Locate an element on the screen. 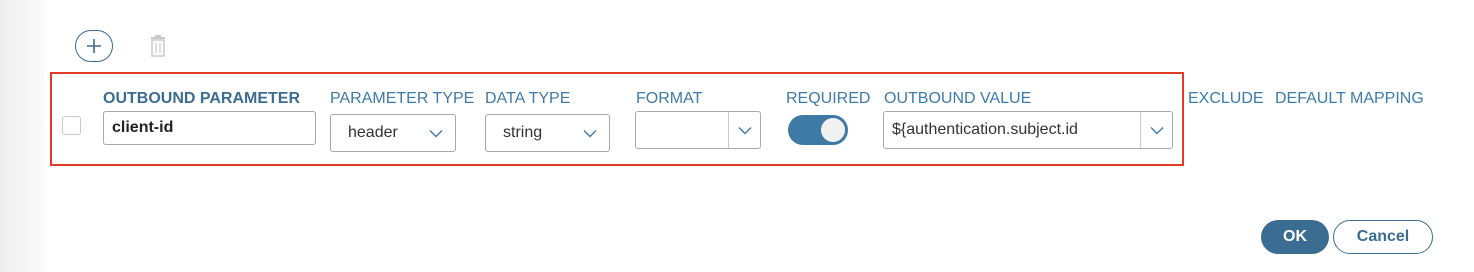 The width and height of the screenshot is (1474, 272). trash-icon is located at coordinates (158, 46).